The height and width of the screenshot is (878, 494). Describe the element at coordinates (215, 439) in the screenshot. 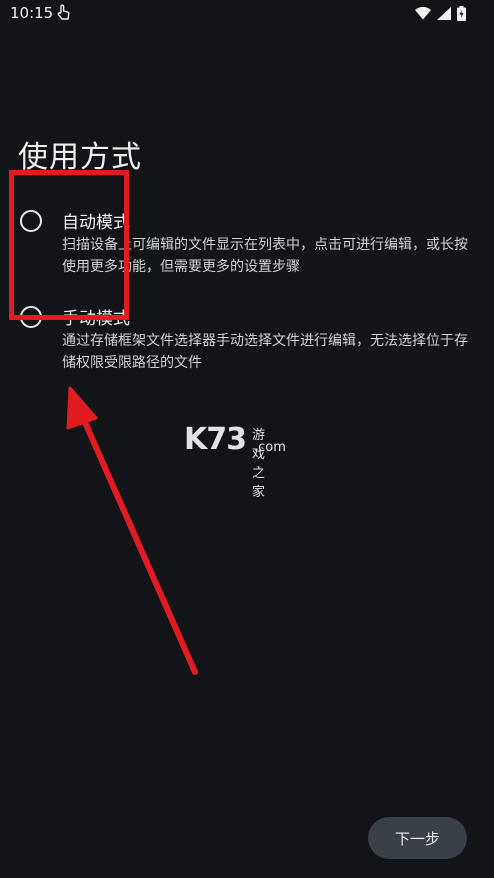

I see `watermark-brand: K73` at that location.